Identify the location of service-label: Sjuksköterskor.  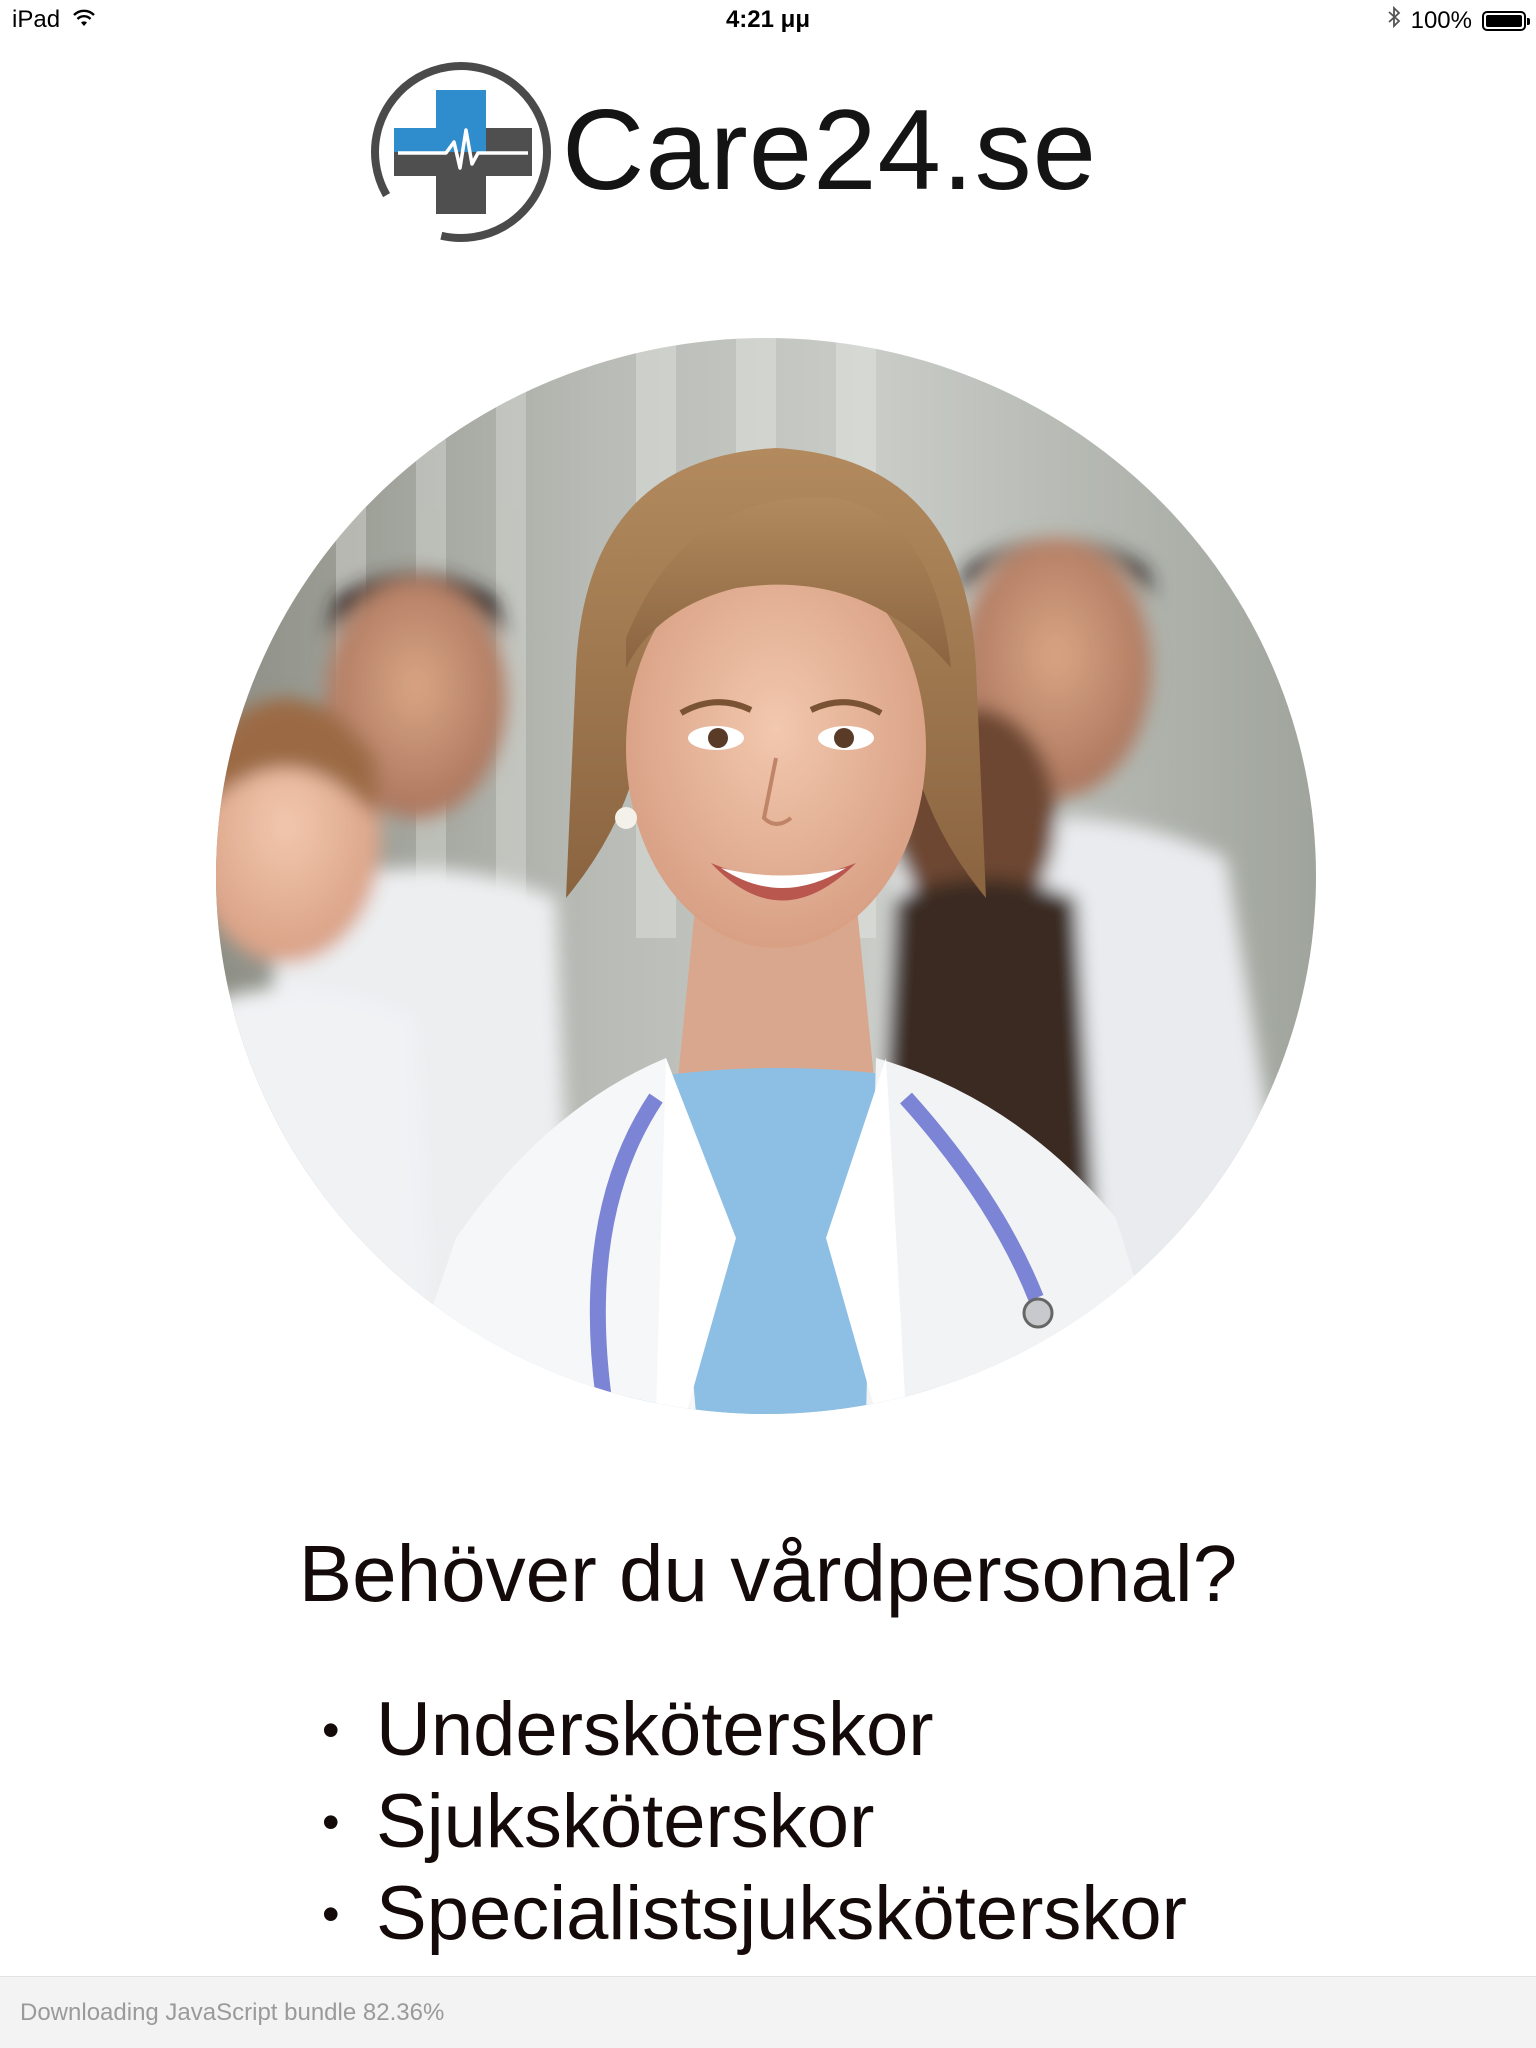
(625, 1821).